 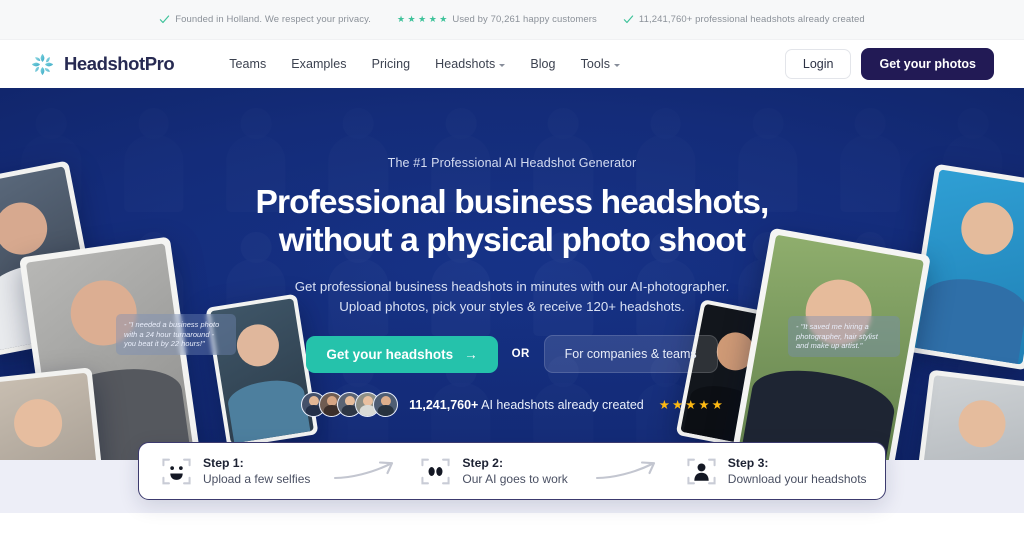 I want to click on nav-link-blog-label: Blog, so click(x=543, y=64).